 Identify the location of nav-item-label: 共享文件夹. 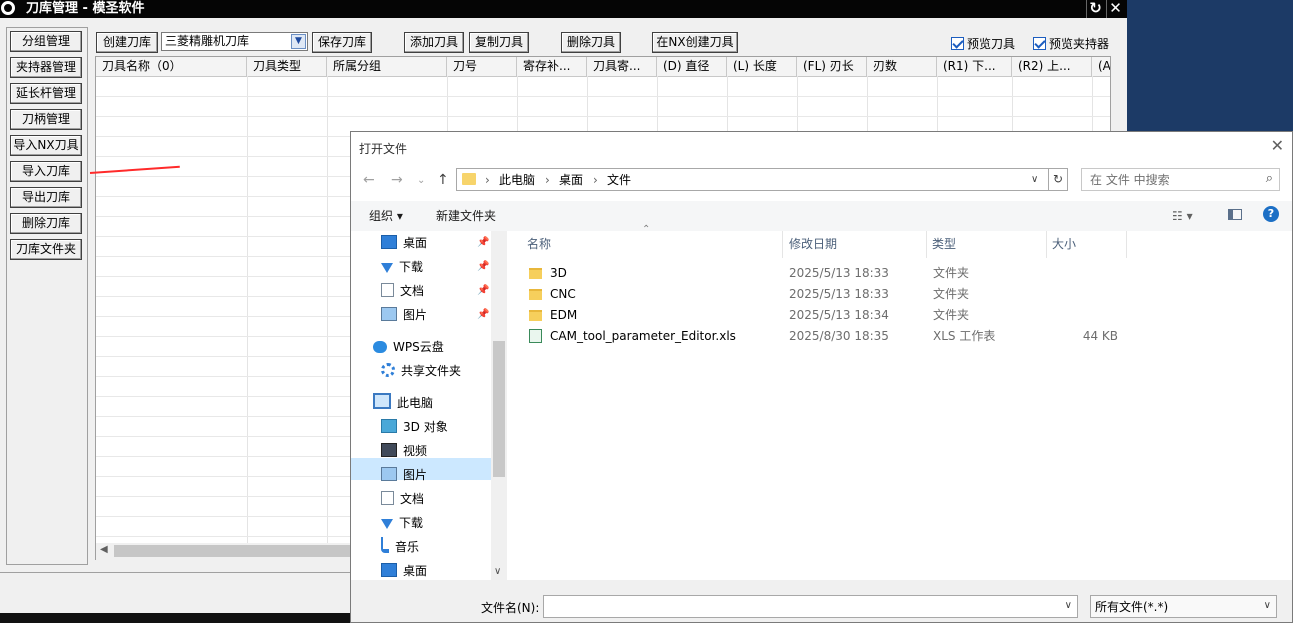
(431, 371).